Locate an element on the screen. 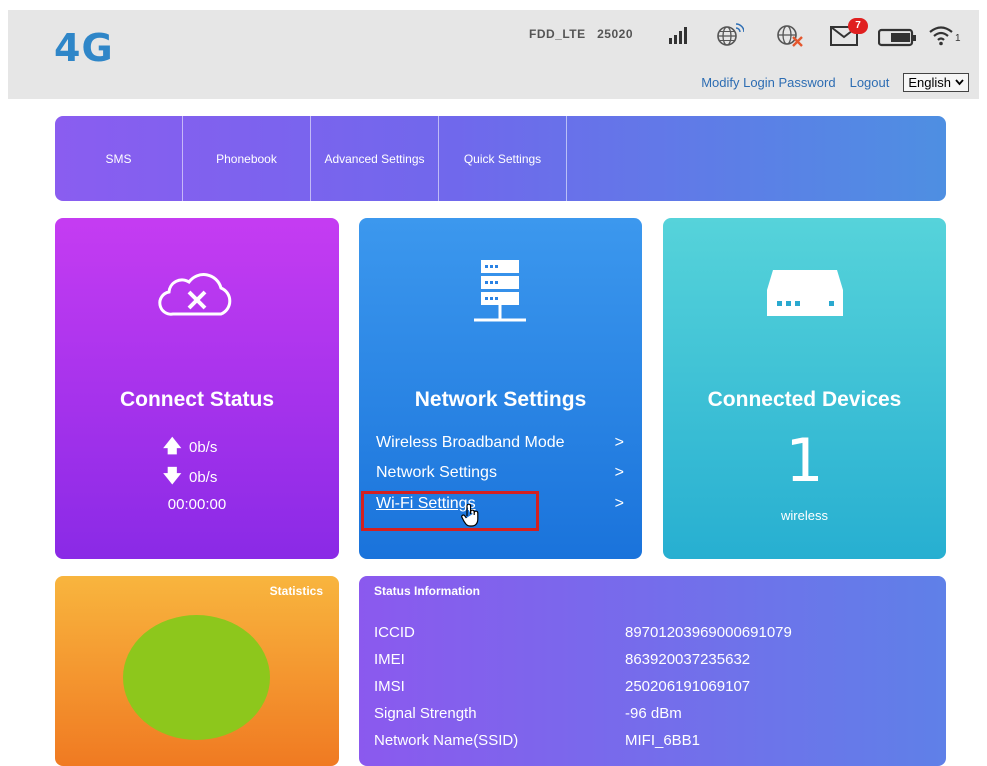 Image resolution: width=987 pixels, height=766 pixels. connected-devices-title: Connected Devices is located at coordinates (804, 399).